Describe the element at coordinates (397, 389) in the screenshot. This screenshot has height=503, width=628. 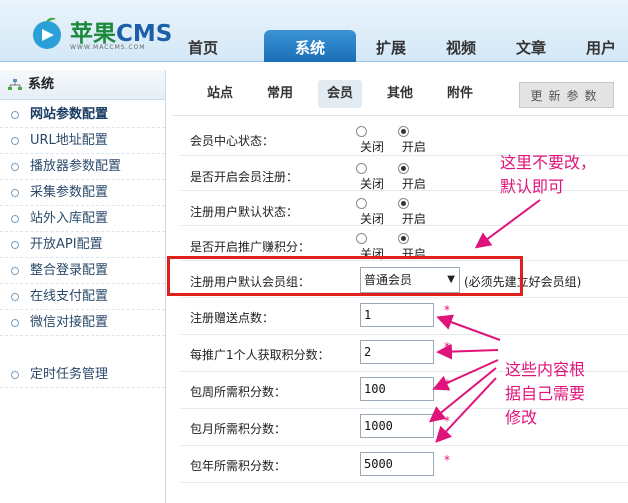
I see `weekly-points-input` at that location.